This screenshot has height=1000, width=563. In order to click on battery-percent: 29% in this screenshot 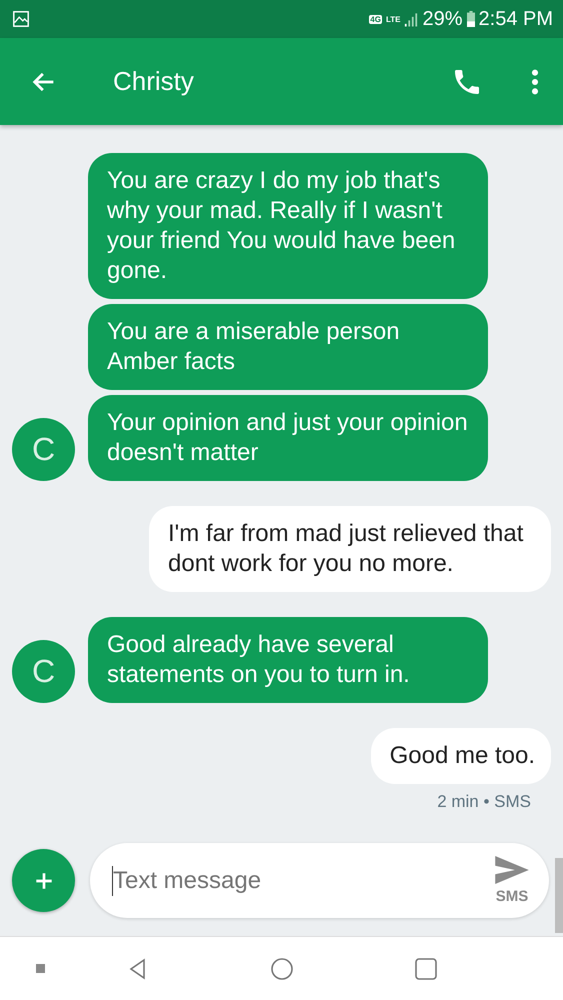, I will do `click(442, 19)`.